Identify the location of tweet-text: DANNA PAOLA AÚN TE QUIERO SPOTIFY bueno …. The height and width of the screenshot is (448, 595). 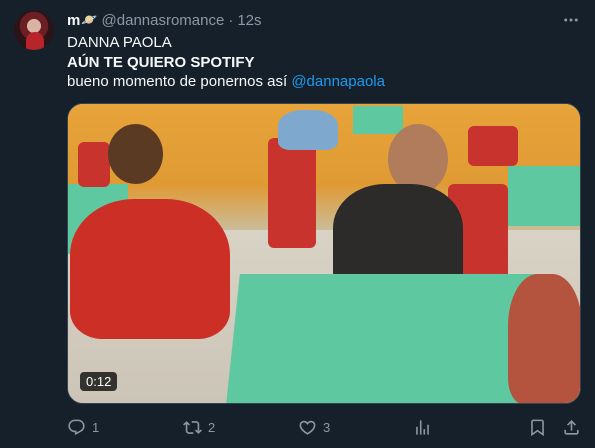
(226, 62).